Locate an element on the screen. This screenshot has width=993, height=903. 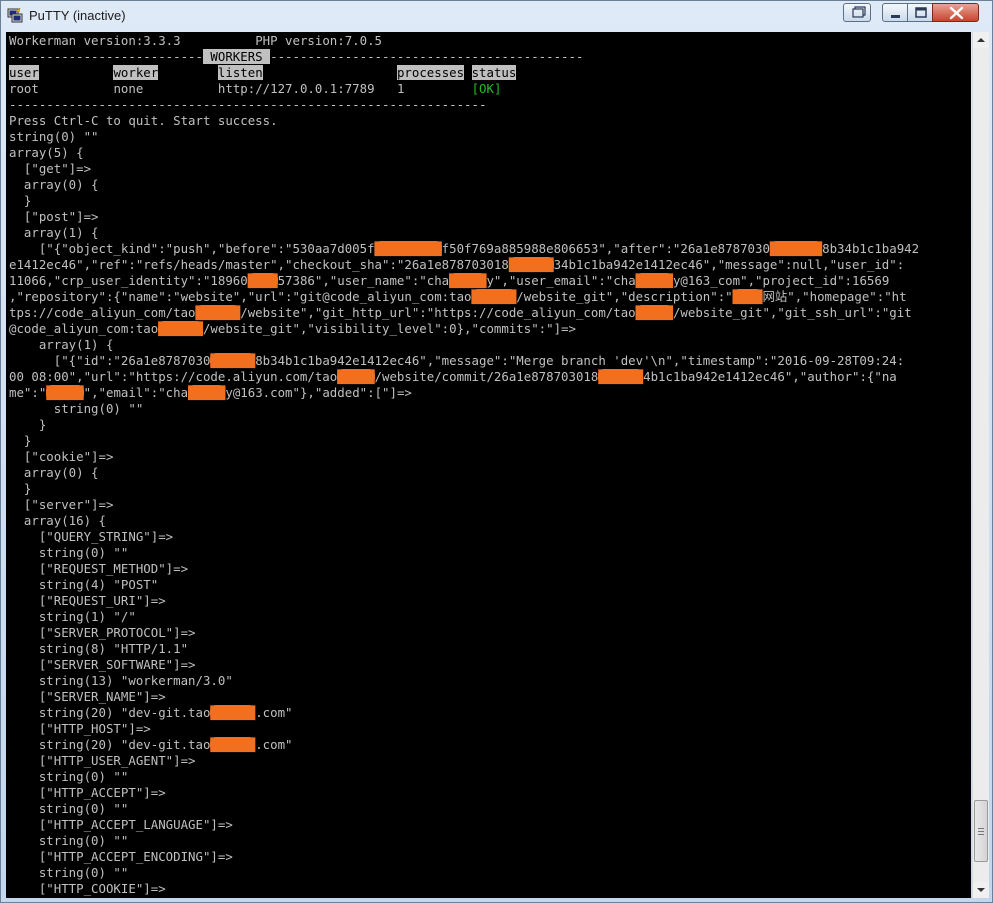
terminal-line: Press Ctrl-C to quit. Start success. is located at coordinates (143, 120).